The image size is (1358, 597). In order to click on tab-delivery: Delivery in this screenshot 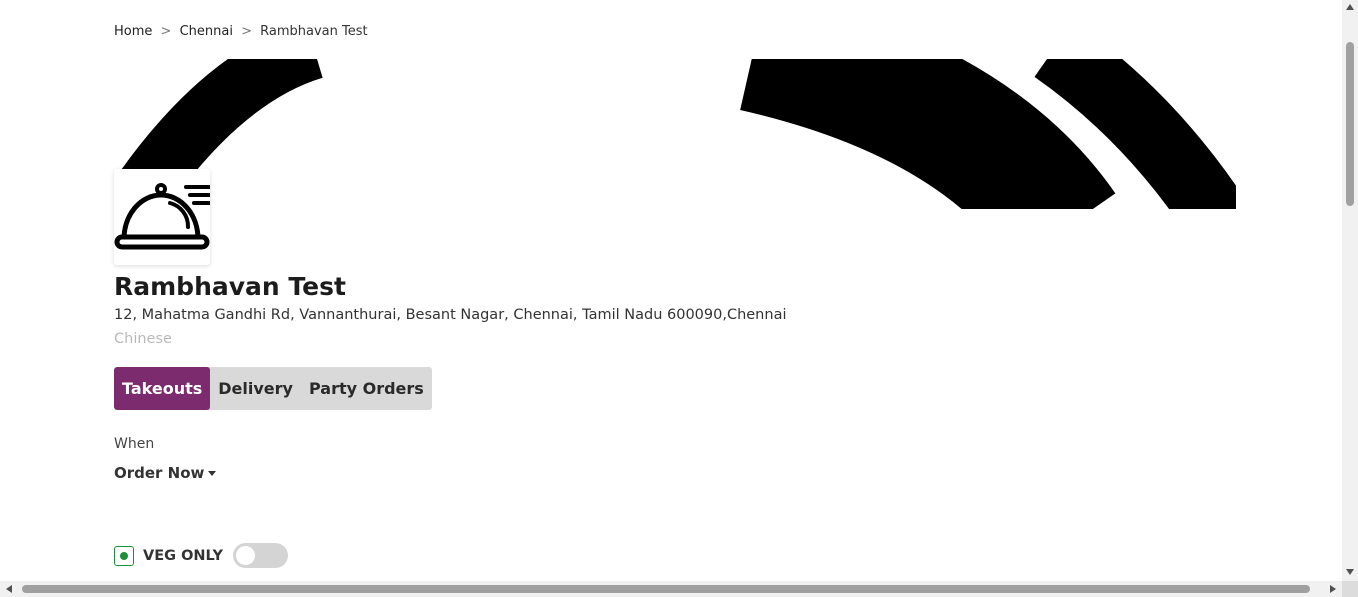, I will do `click(255, 388)`.